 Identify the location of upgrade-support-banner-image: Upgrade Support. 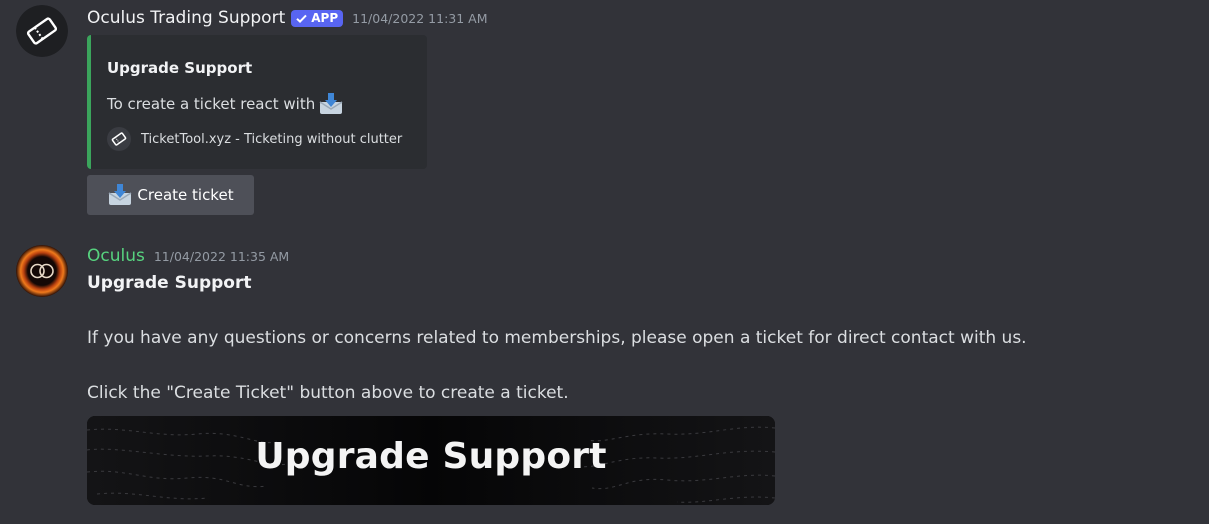
(431, 460).